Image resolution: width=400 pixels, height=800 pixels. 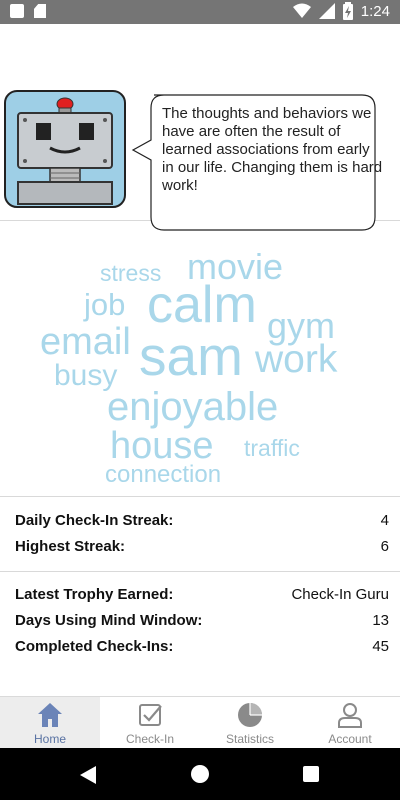 What do you see at coordinates (202, 648) in the screenshot?
I see `completed-checkins-row: Completed Check-Ins: 45` at bounding box center [202, 648].